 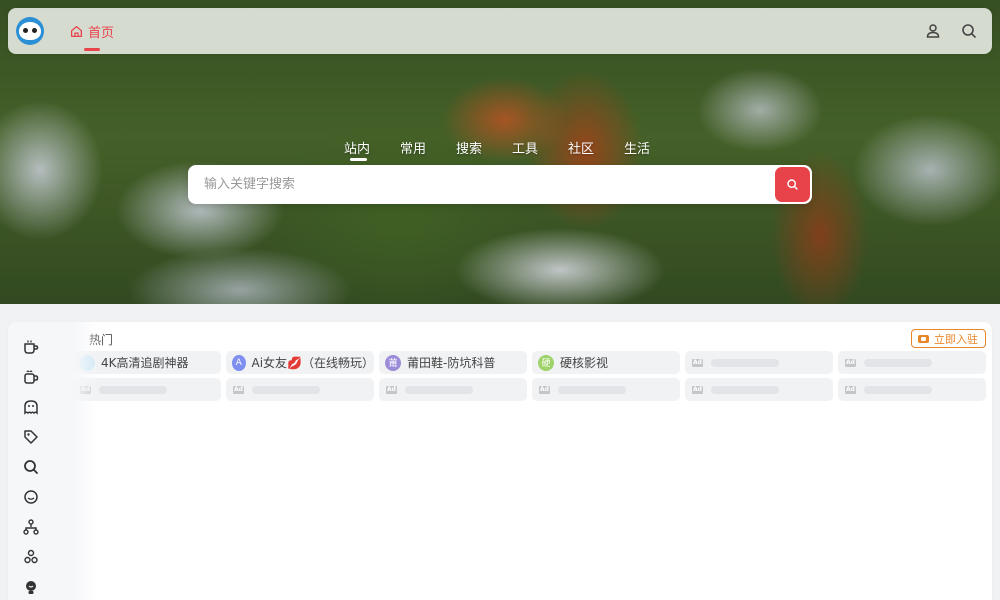 What do you see at coordinates (30, 31) in the screenshot?
I see `site-logo` at bounding box center [30, 31].